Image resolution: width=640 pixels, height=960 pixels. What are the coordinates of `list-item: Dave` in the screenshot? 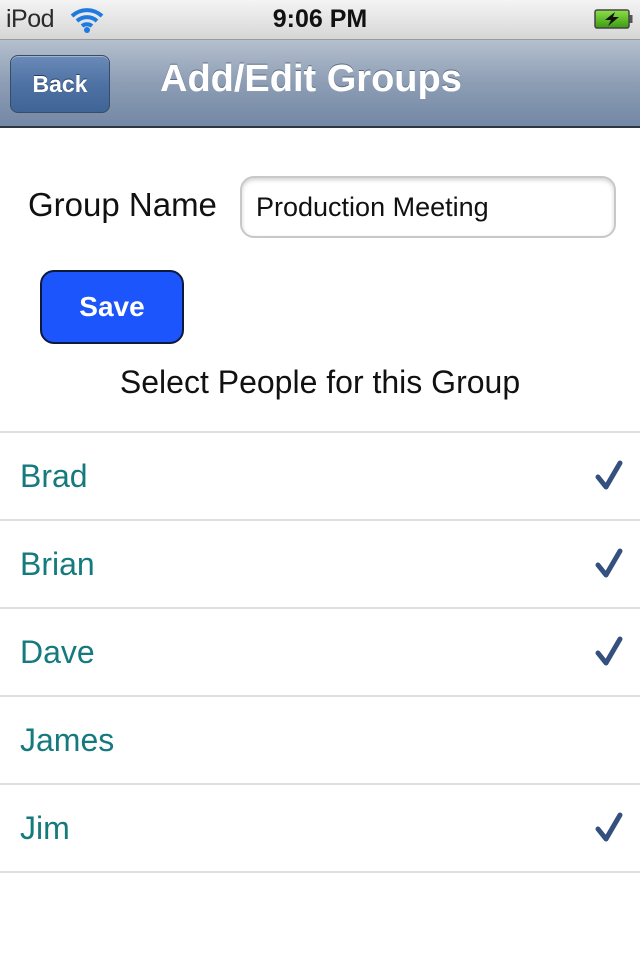 It's located at (320, 653).